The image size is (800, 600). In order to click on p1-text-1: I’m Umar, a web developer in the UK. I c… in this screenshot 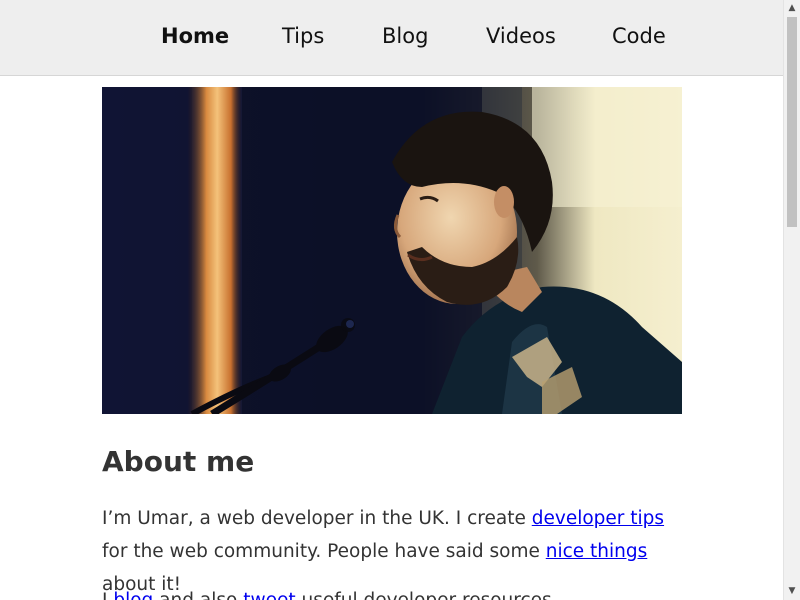, I will do `click(317, 518)`.